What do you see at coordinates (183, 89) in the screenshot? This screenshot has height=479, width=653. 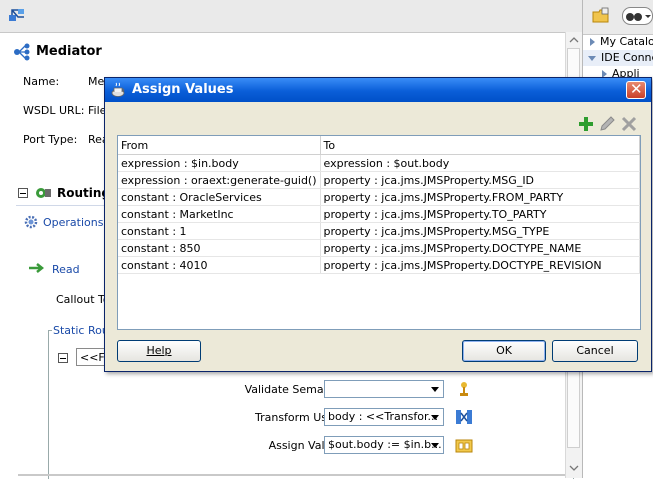 I see `dialog-title: Assign Values` at bounding box center [183, 89].